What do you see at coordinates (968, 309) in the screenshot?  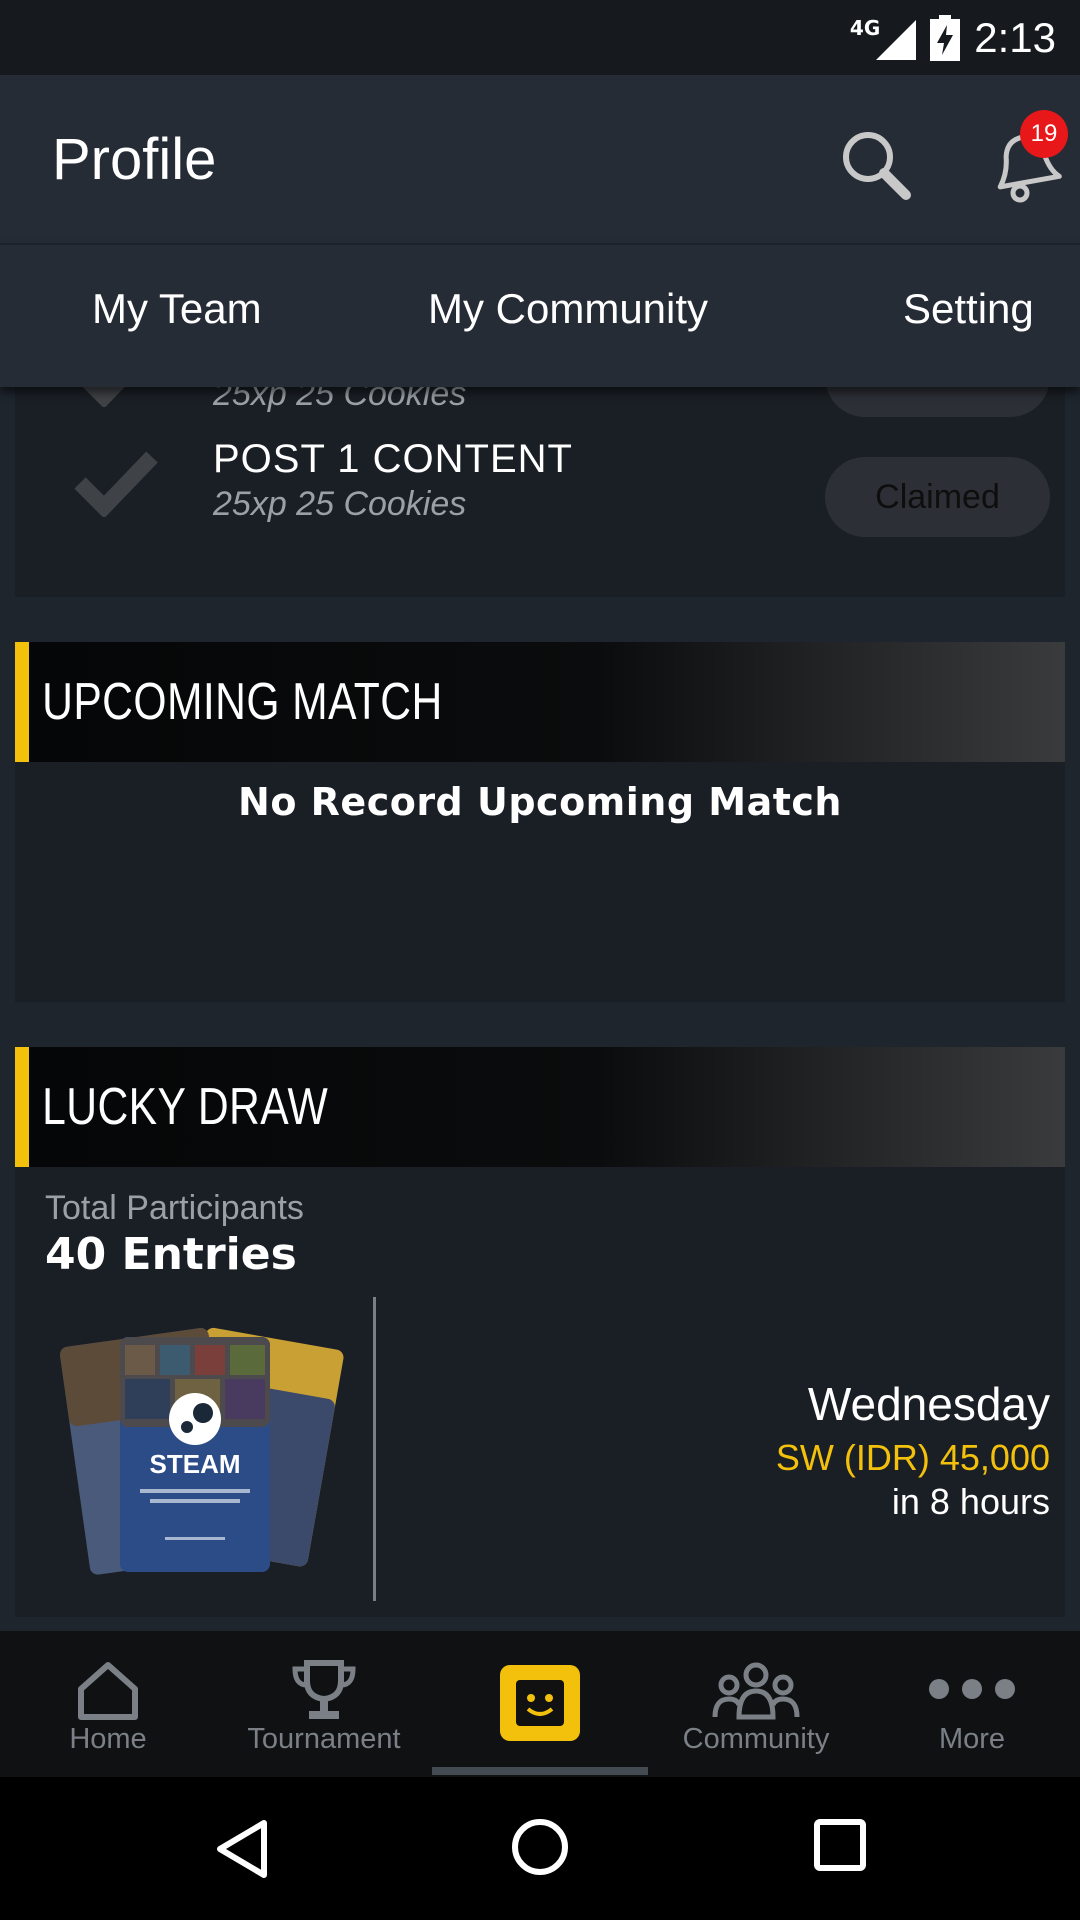 I see `tab-setting: Setting` at bounding box center [968, 309].